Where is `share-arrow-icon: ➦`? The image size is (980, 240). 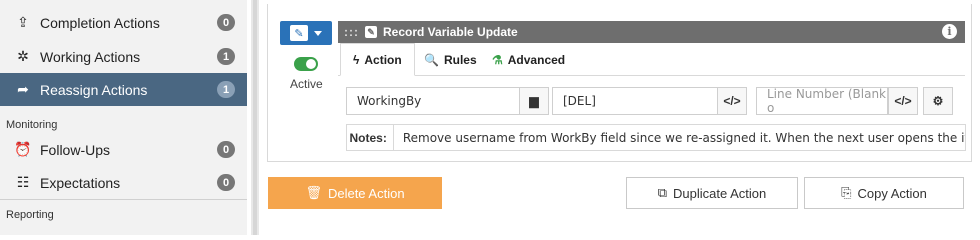 share-arrow-icon: ➦ is located at coordinates (23, 89).